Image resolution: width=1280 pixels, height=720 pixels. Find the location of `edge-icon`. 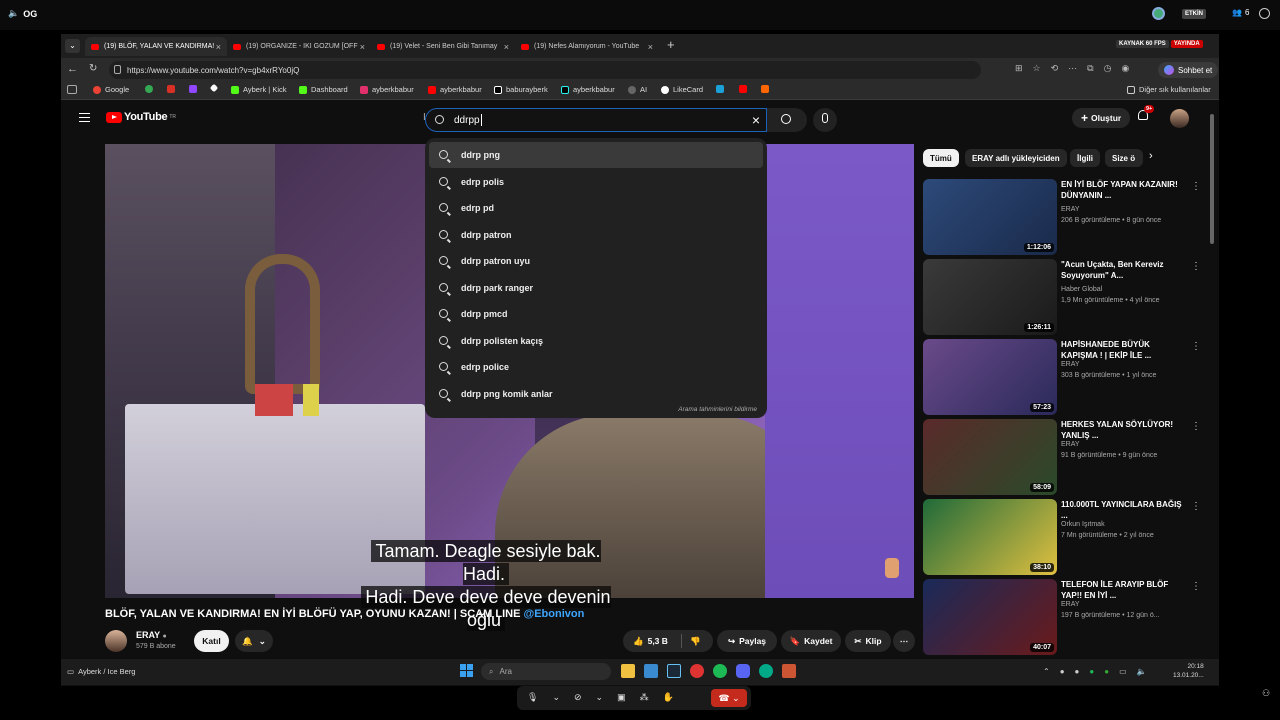

edge-icon is located at coordinates (766, 671).